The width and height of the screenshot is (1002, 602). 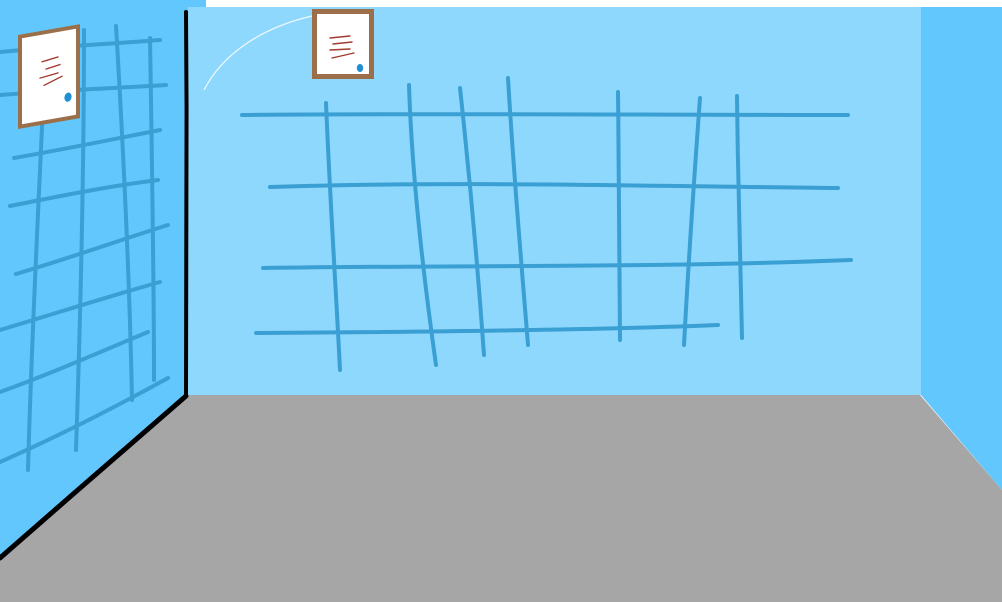 What do you see at coordinates (360, 68) in the screenshot?
I see `pin-icon` at bounding box center [360, 68].